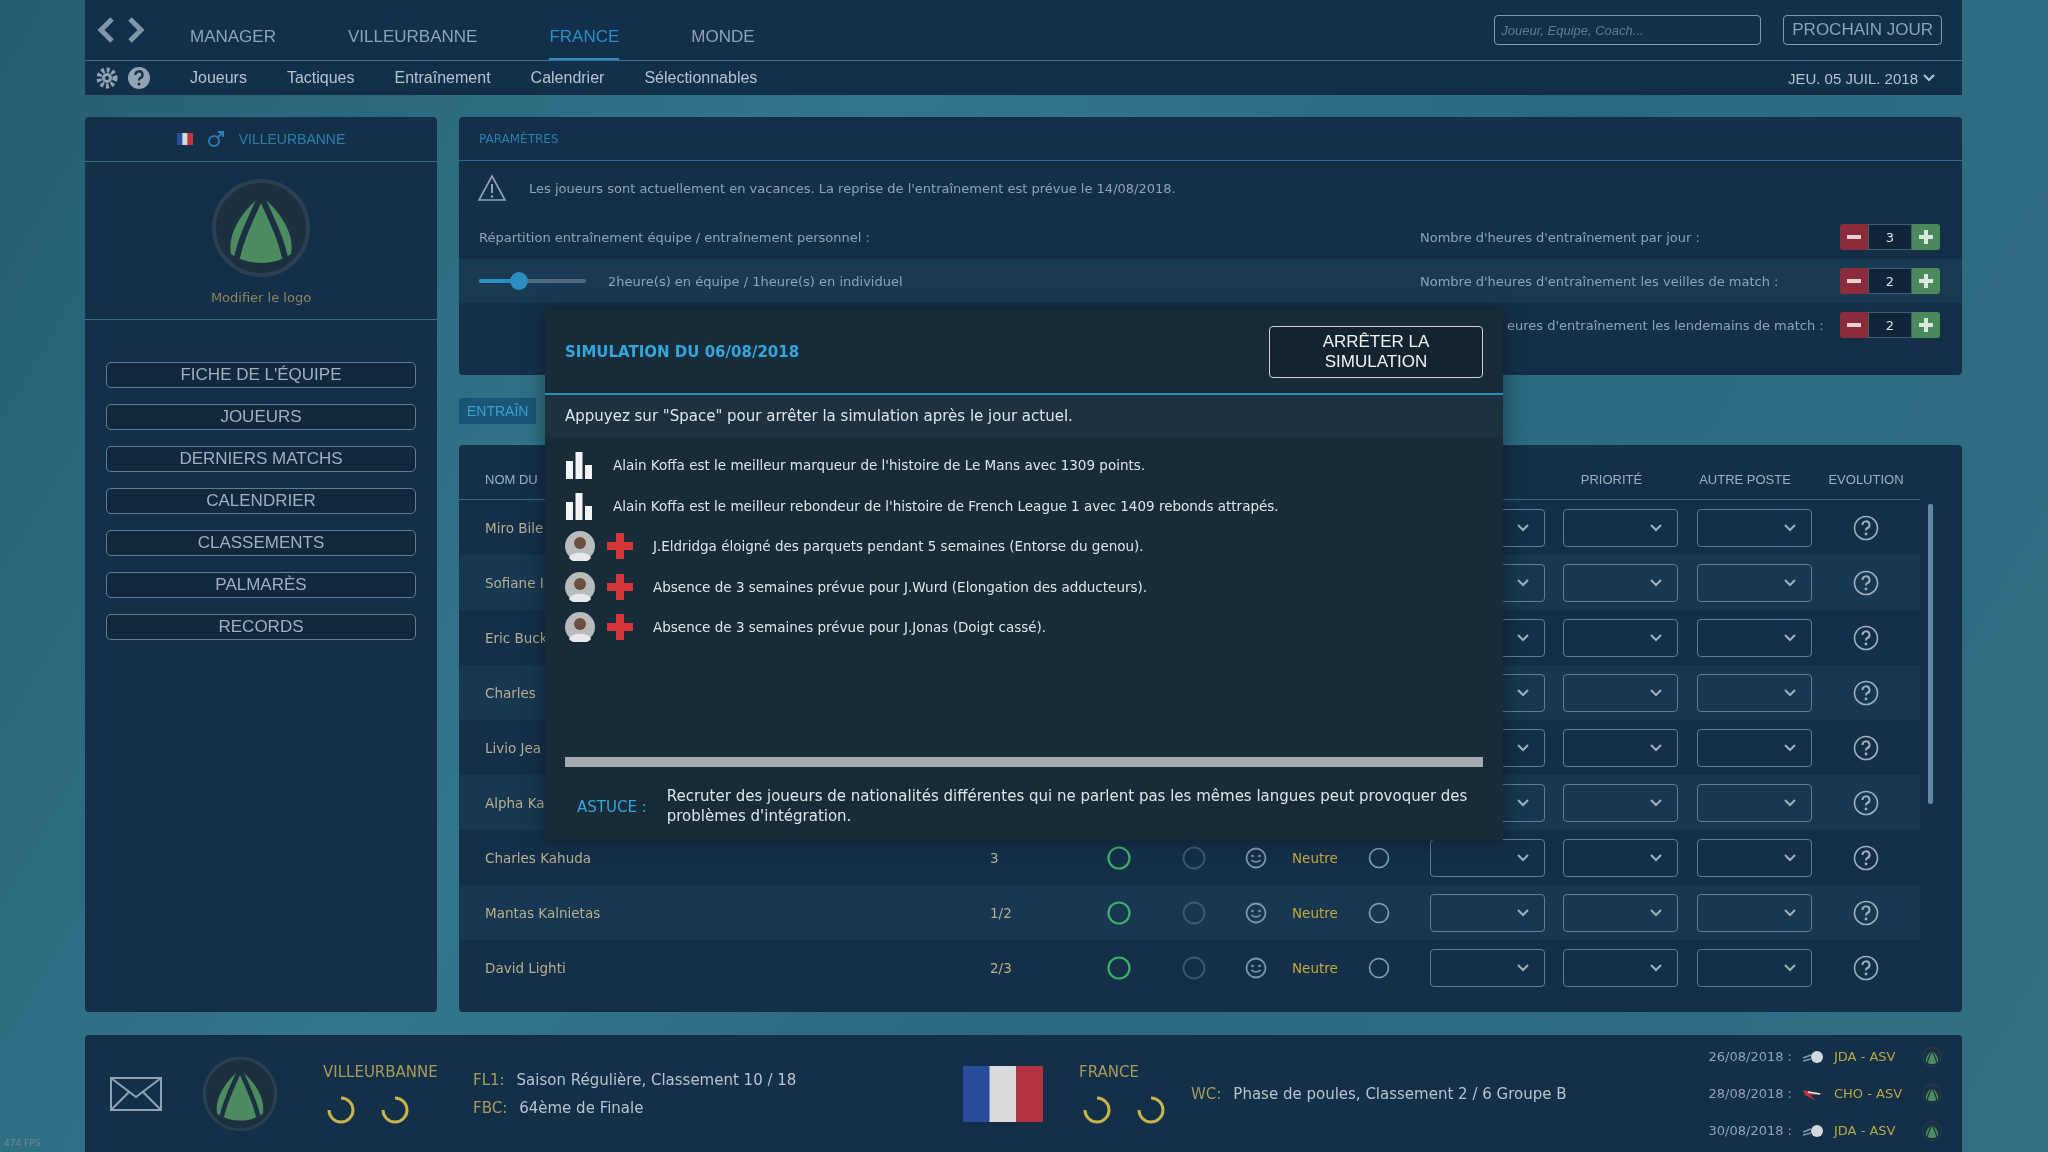 The height and width of the screenshot is (1152, 2048). What do you see at coordinates (682, 351) in the screenshot?
I see `dialog-title: SIMULATION DU 06/08/2018` at bounding box center [682, 351].